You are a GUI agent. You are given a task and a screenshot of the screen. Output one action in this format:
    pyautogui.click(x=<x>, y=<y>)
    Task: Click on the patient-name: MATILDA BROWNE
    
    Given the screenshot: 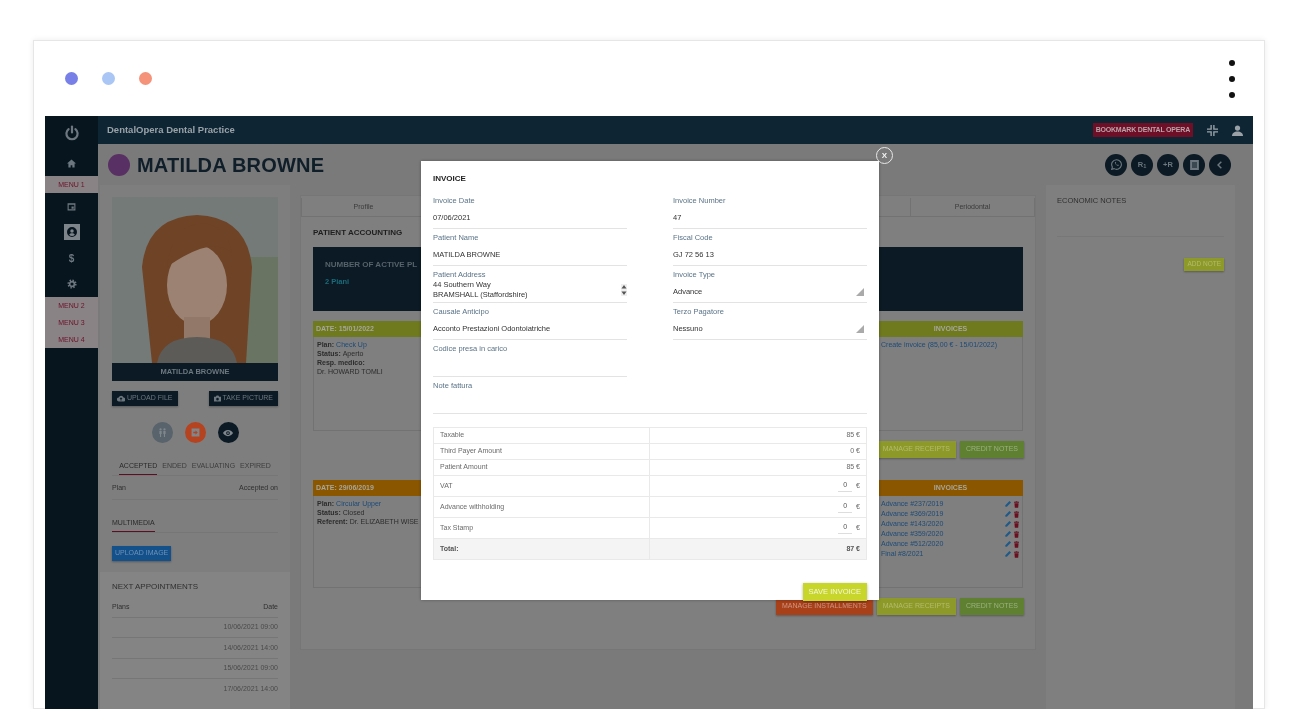 What is the action you would take?
    pyautogui.click(x=231, y=165)
    